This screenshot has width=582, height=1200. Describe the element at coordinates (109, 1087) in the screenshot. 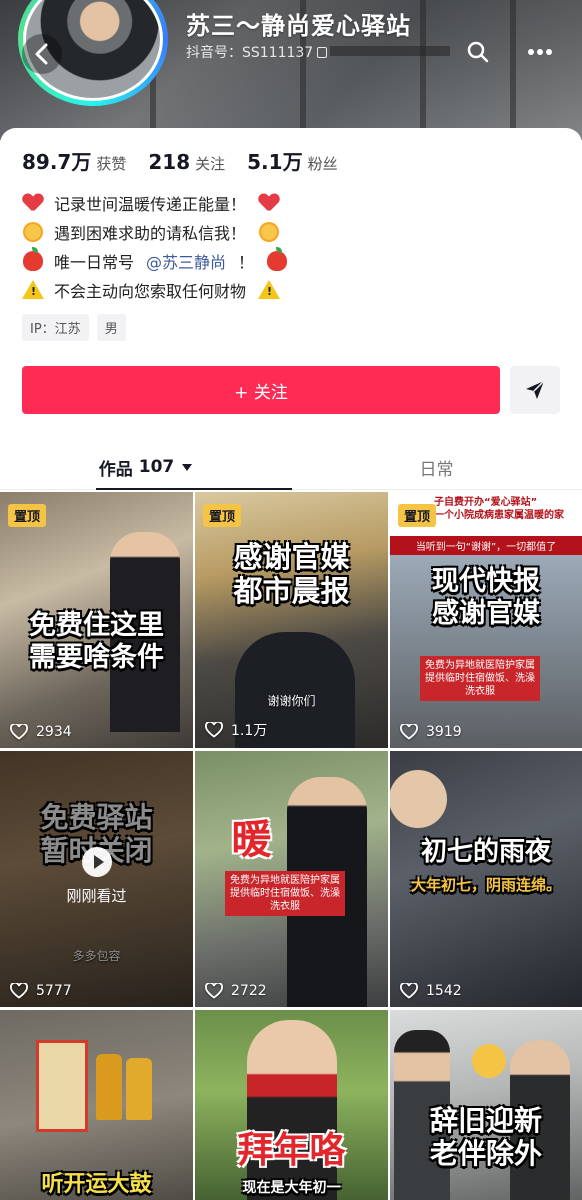

I see `oil-bottle` at that location.